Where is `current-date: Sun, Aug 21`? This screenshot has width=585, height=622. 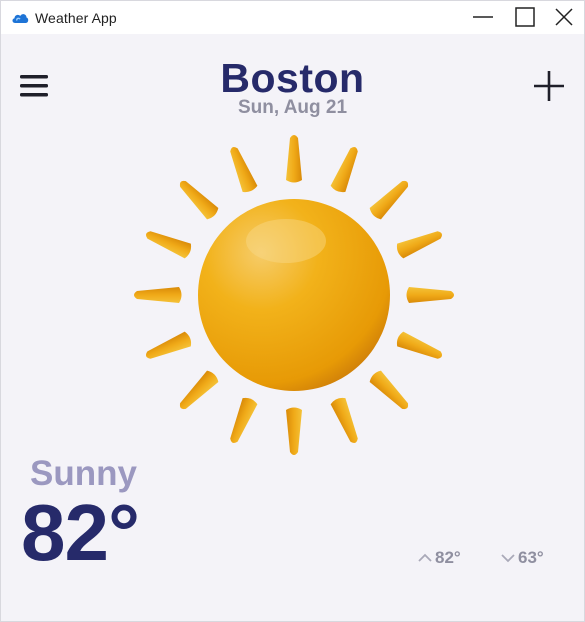 current-date: Sun, Aug 21 is located at coordinates (292, 107).